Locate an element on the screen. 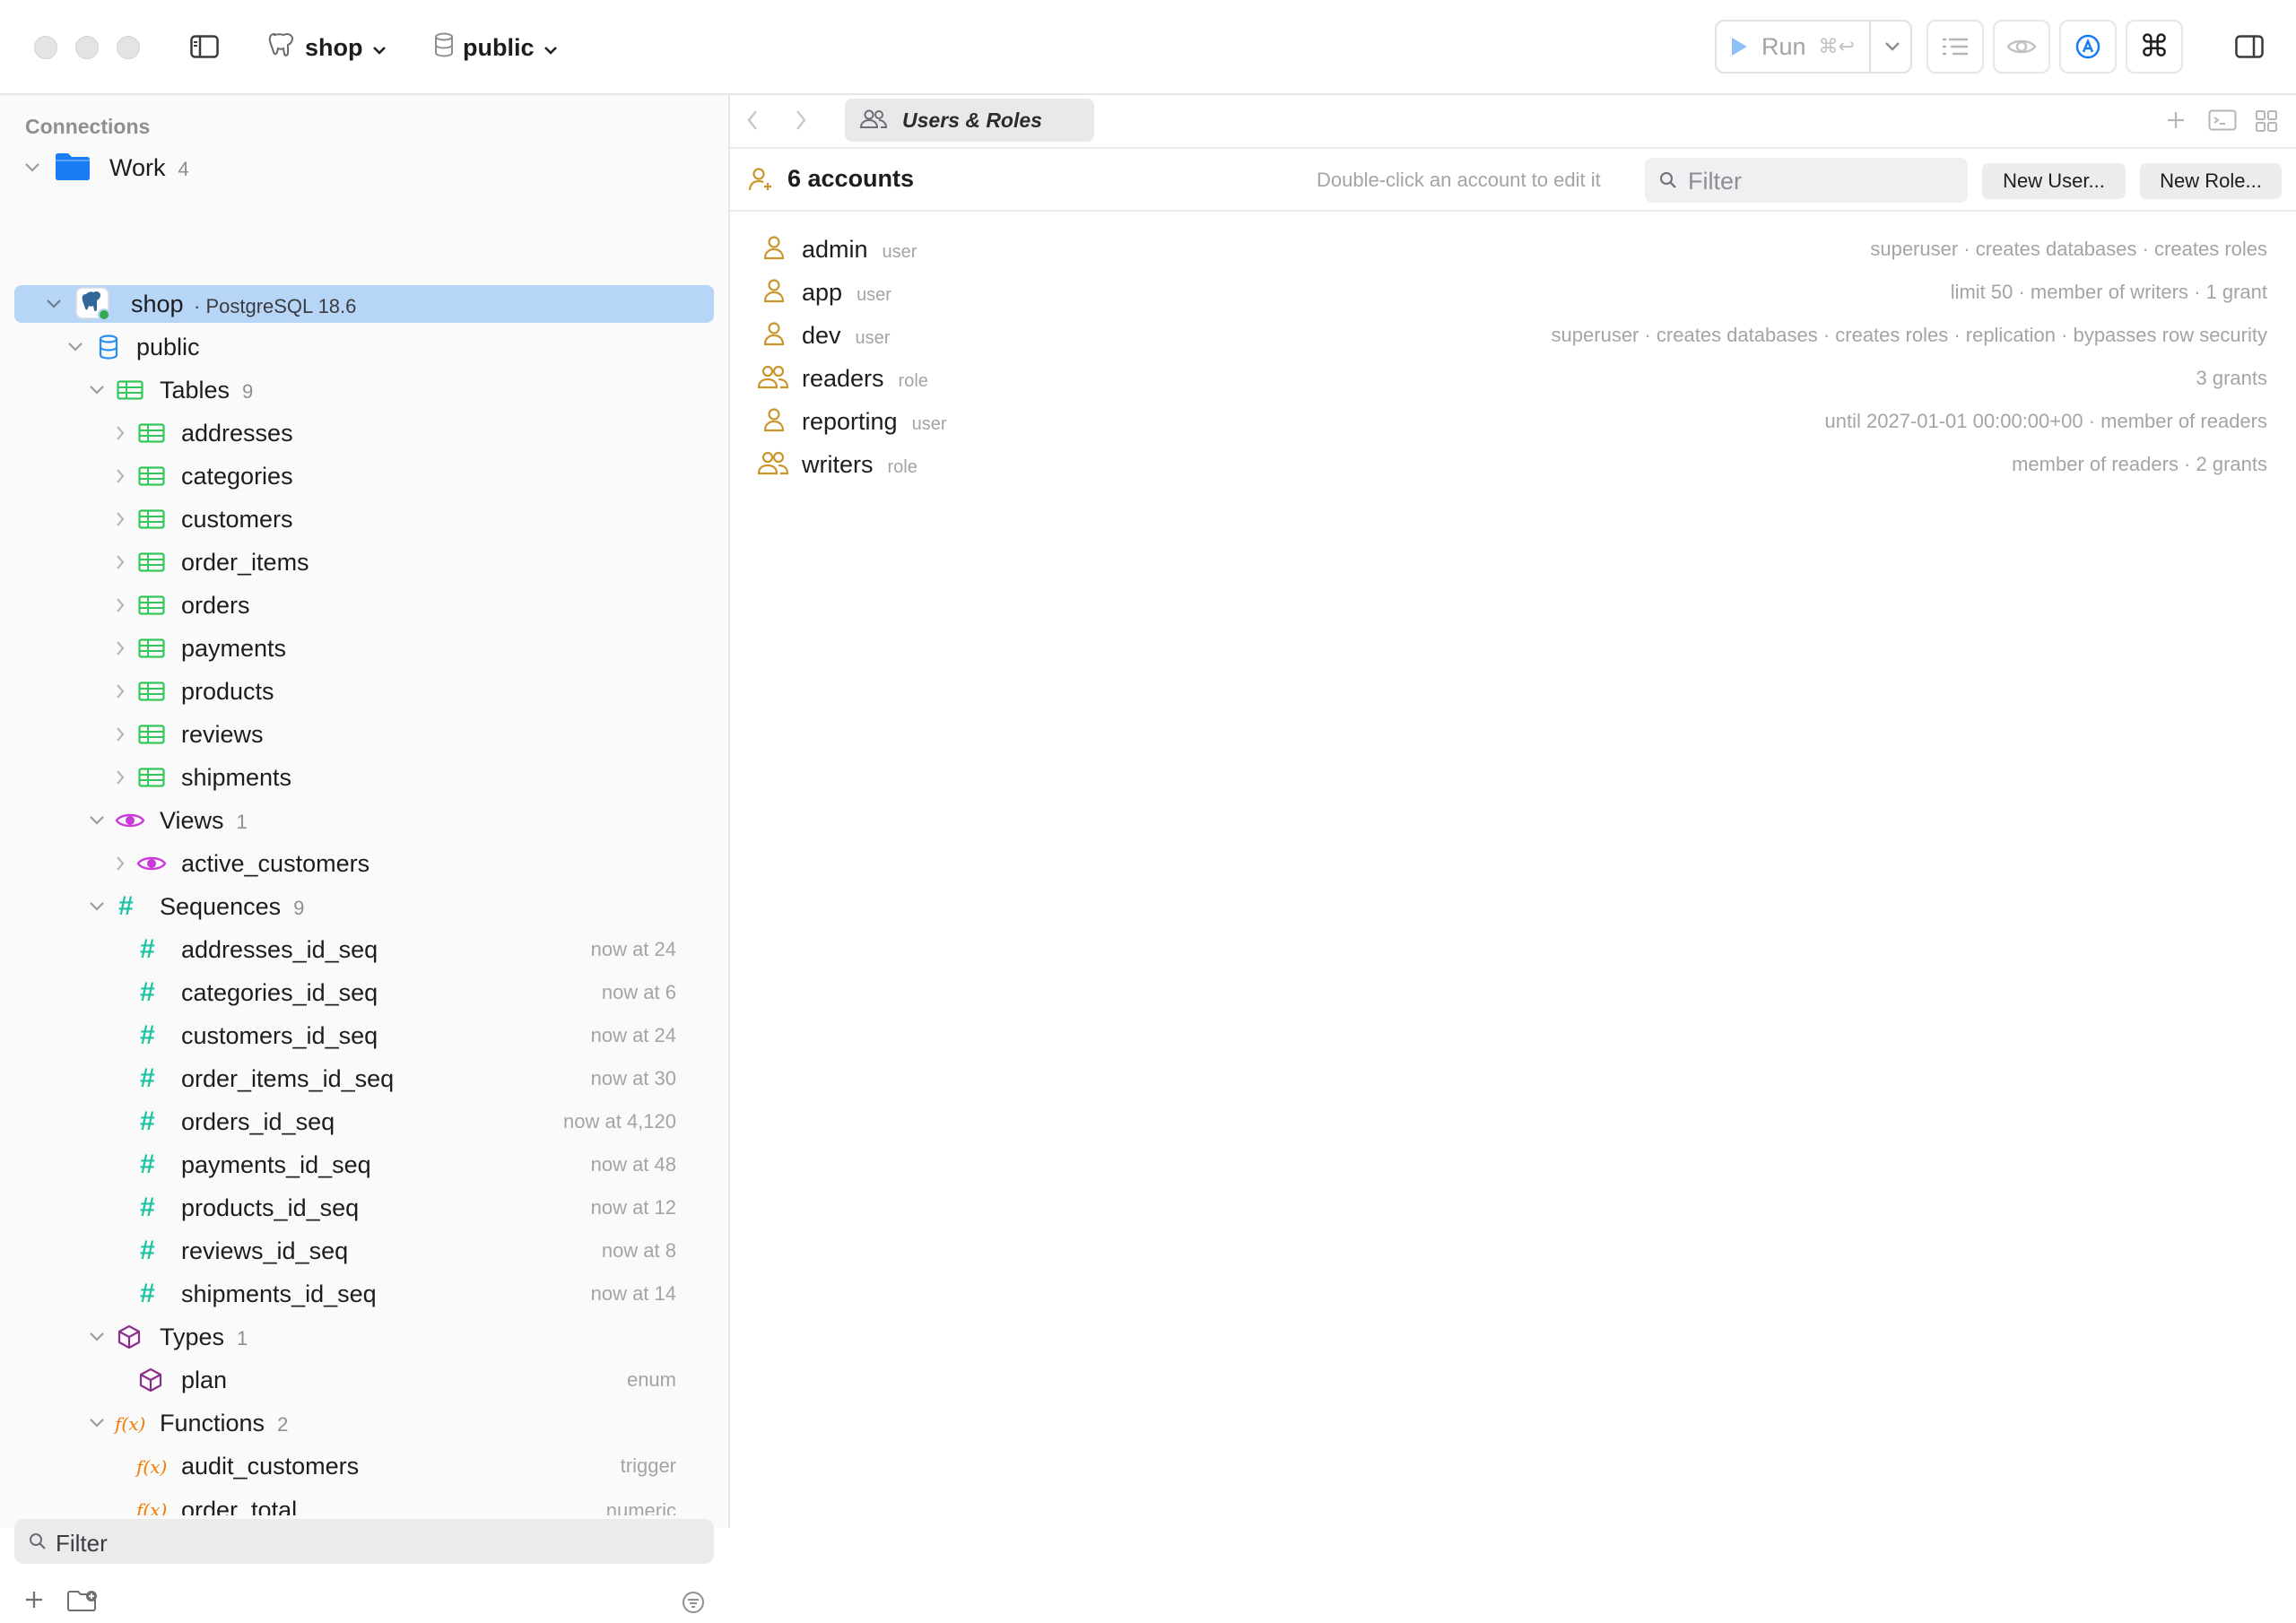 This screenshot has height=1623, width=2296. schema-label: public is located at coordinates (168, 346).